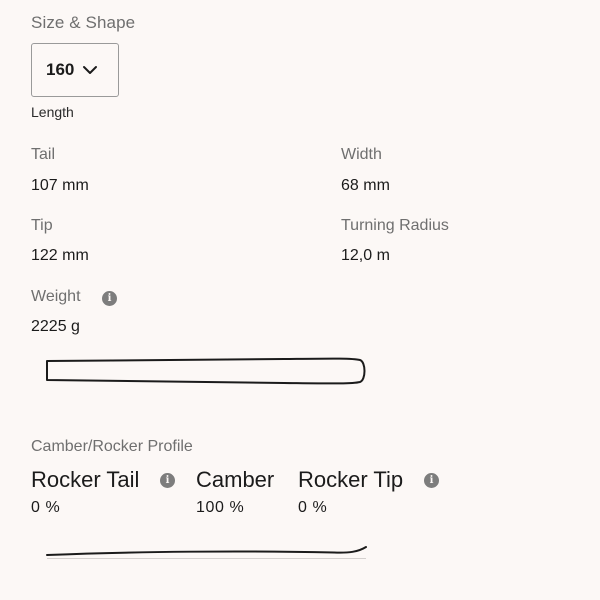 The image size is (600, 600). What do you see at coordinates (60, 255) in the screenshot?
I see `tip-value: 122 mm` at bounding box center [60, 255].